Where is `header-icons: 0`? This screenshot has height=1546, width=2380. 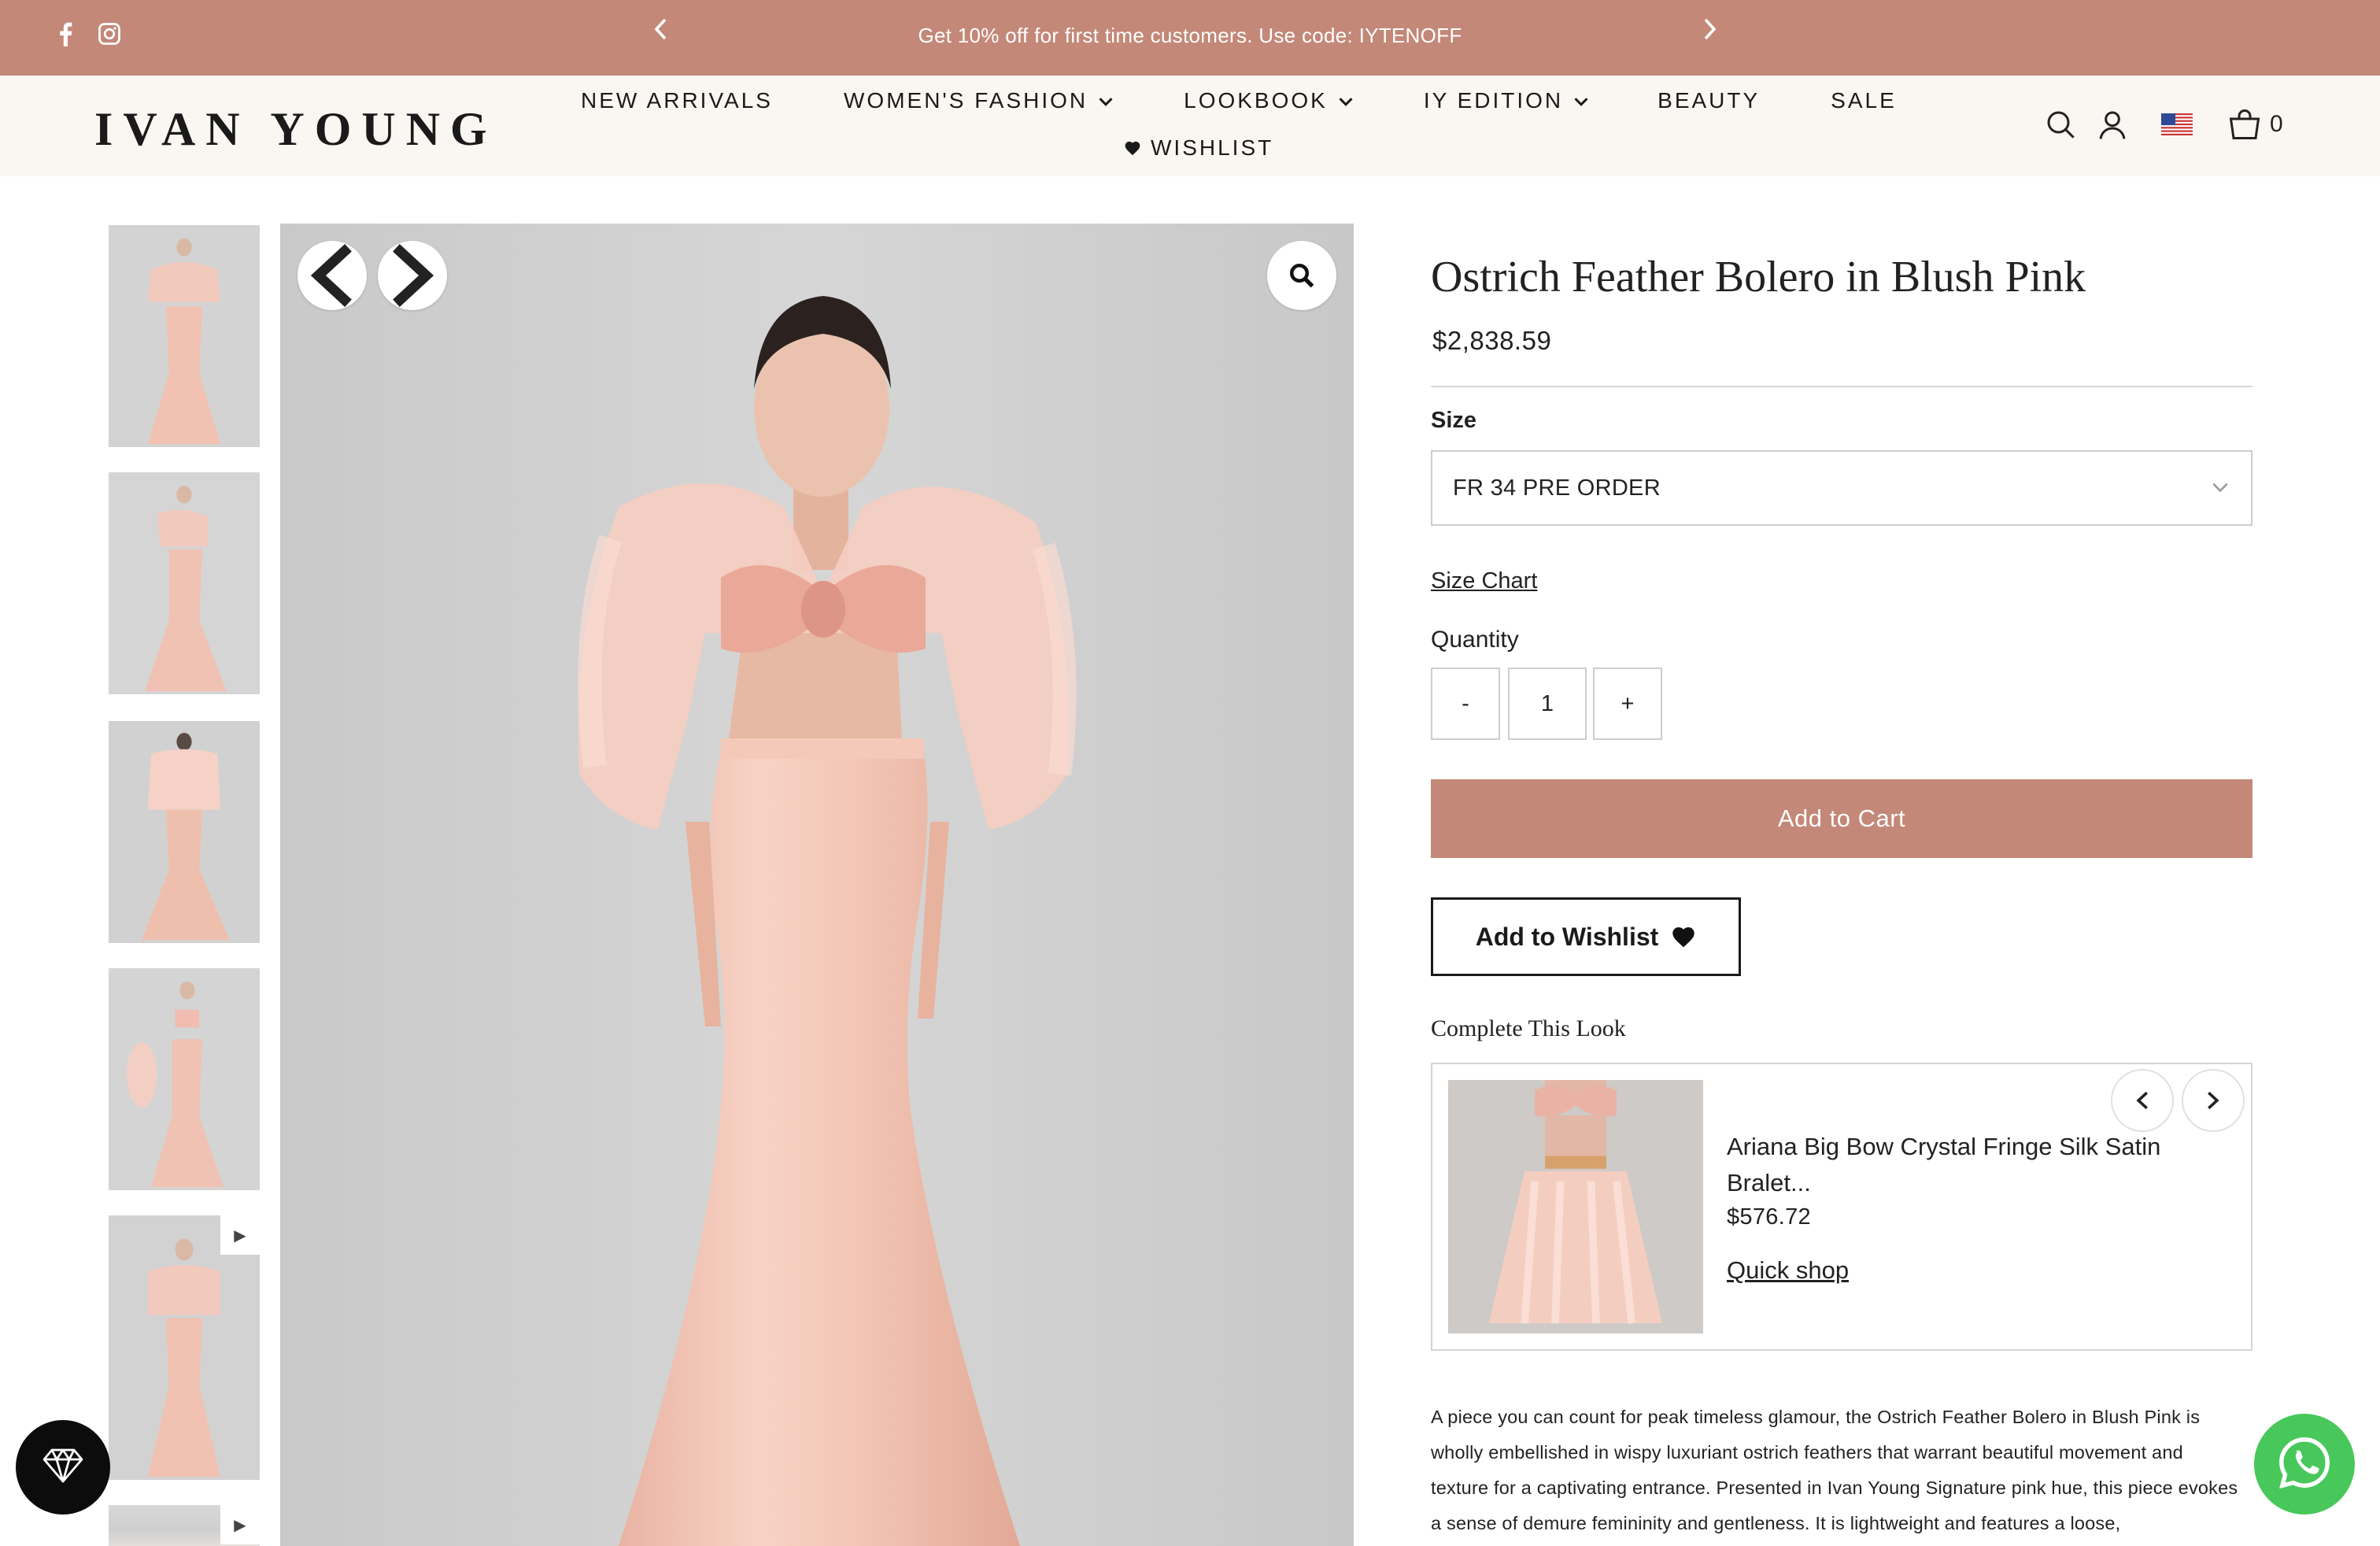 header-icons: 0 is located at coordinates (2163, 125).